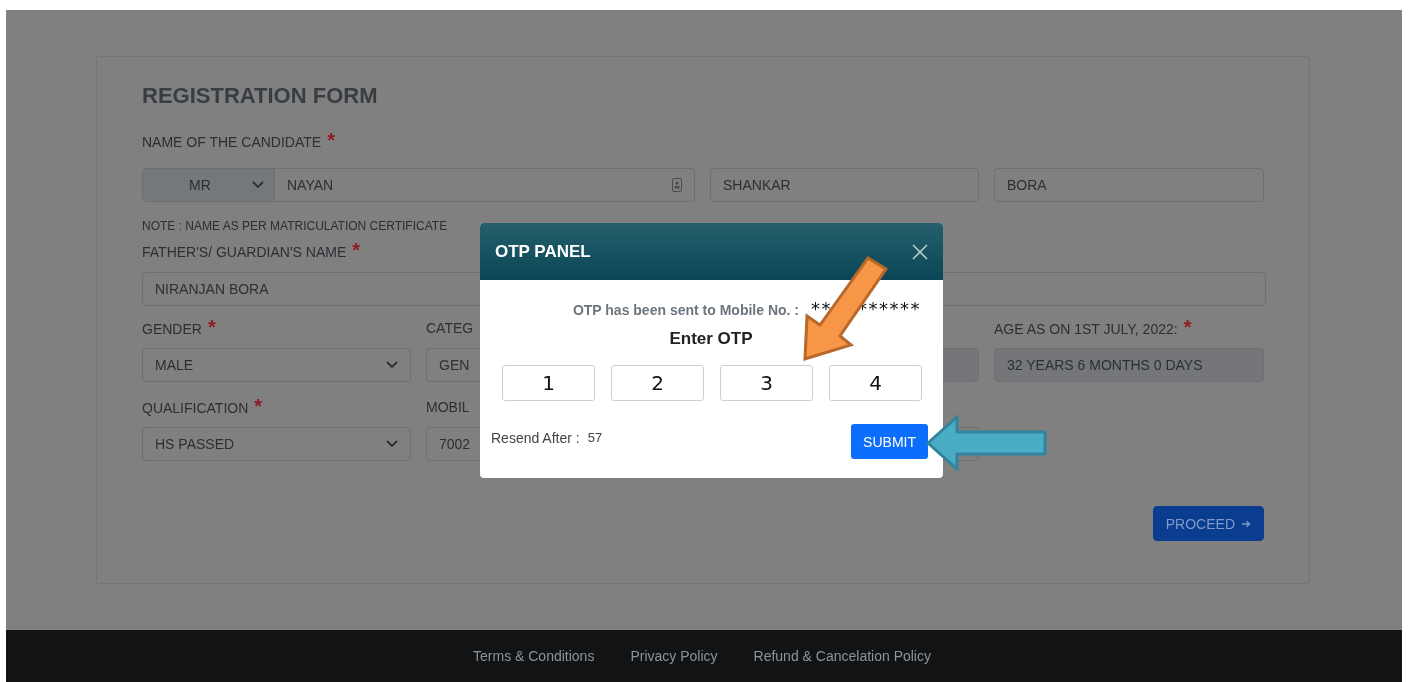  I want to click on otp-digit-field: 2, so click(657, 383).